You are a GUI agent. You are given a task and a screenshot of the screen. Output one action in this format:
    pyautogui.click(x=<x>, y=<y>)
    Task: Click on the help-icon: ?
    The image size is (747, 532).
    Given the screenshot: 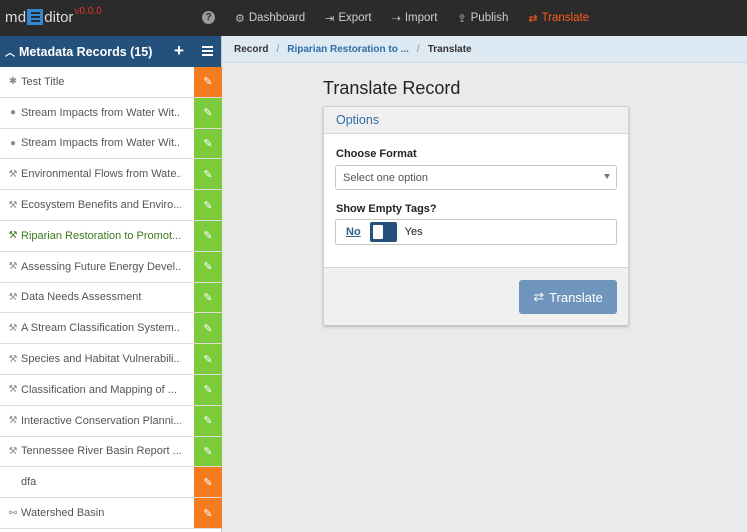 What is the action you would take?
    pyautogui.click(x=208, y=17)
    